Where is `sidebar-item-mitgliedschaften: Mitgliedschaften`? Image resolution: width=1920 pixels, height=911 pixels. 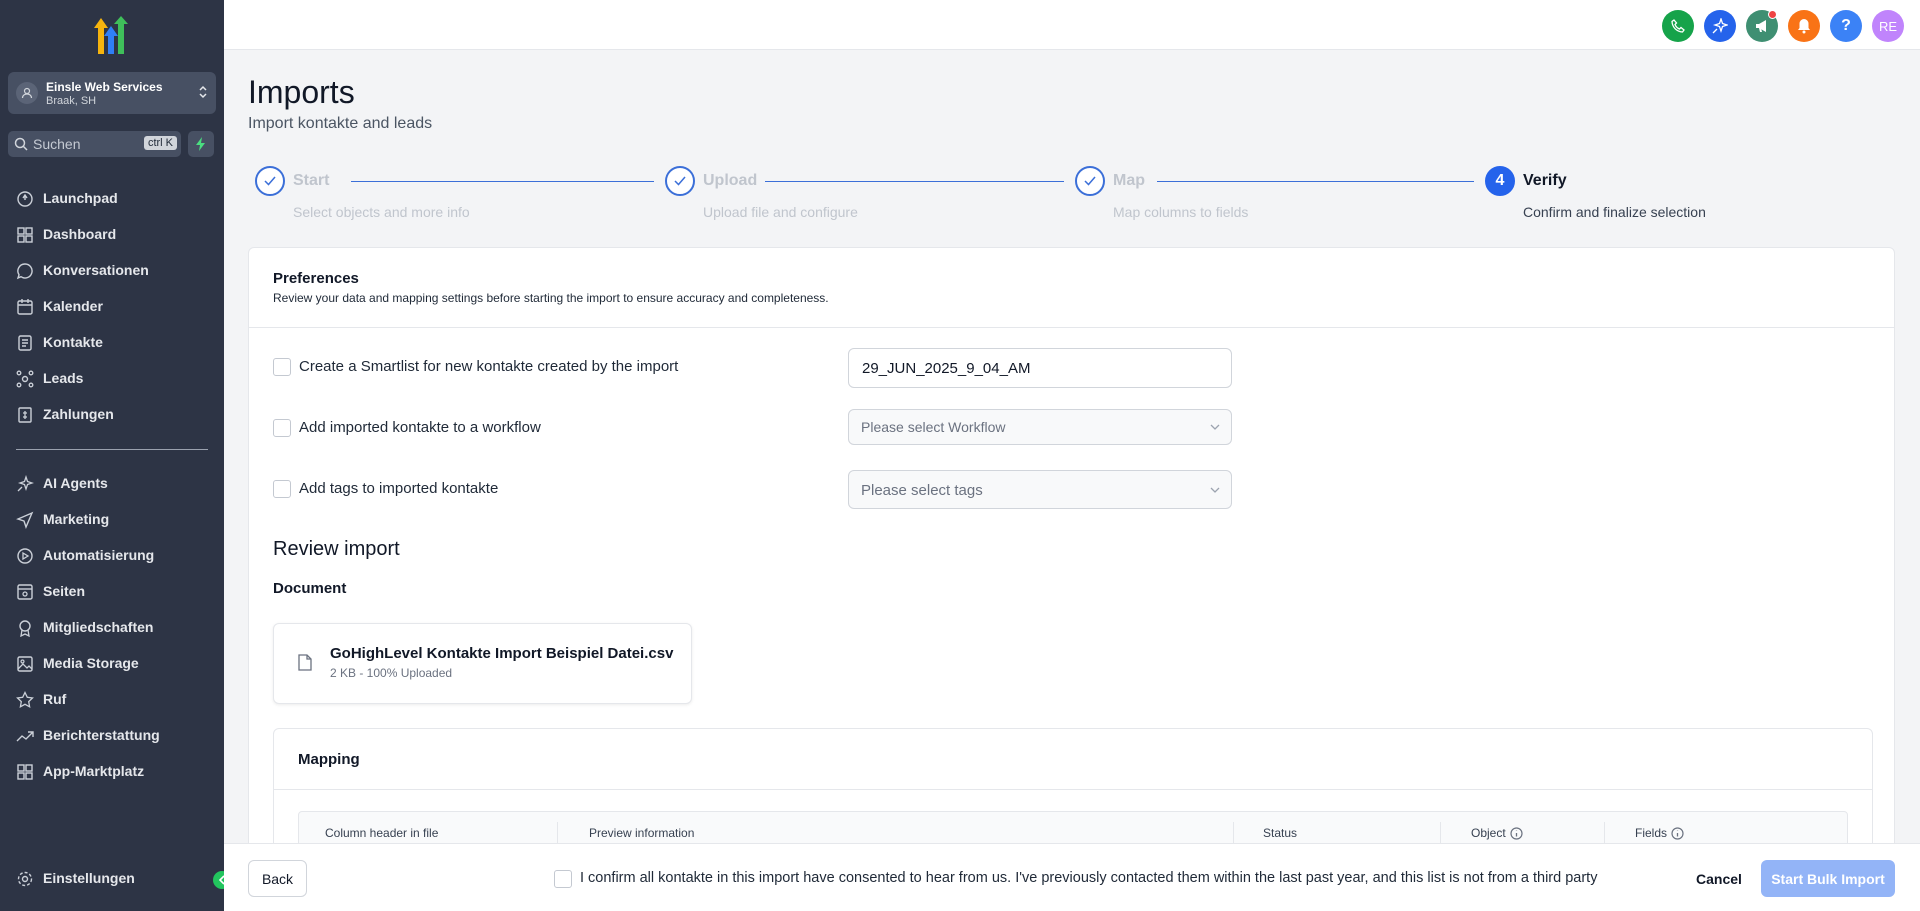
sidebar-item-mitgliedschaften: Mitgliedschaften is located at coordinates (112, 627).